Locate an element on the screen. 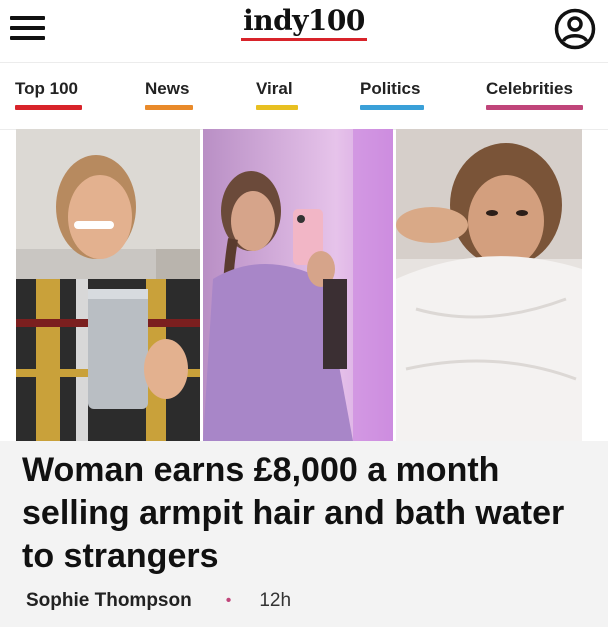 The width and height of the screenshot is (608, 627). tab-label: Top 100 is located at coordinates (46, 88).